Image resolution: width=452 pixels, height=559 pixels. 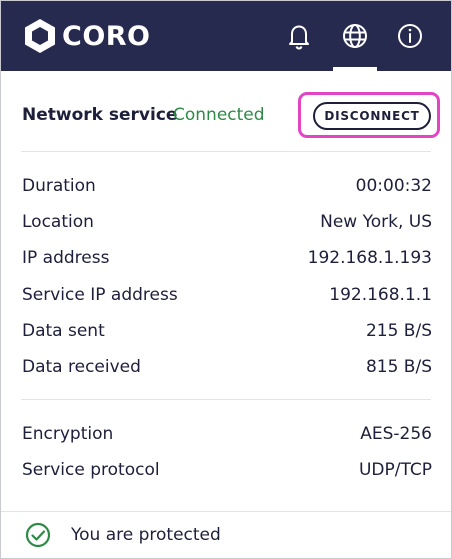 I want to click on detail-label: IP address, so click(x=66, y=258).